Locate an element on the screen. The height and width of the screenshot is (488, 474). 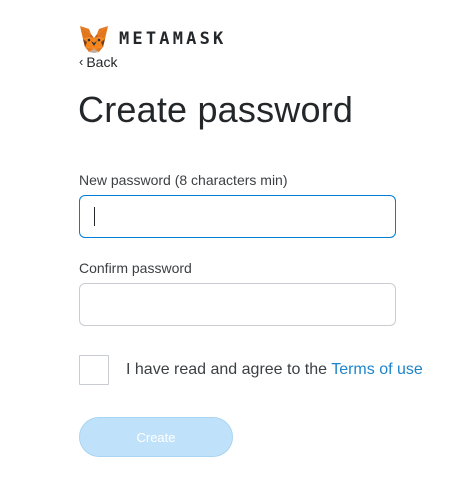
back-label: Back is located at coordinates (102, 62).